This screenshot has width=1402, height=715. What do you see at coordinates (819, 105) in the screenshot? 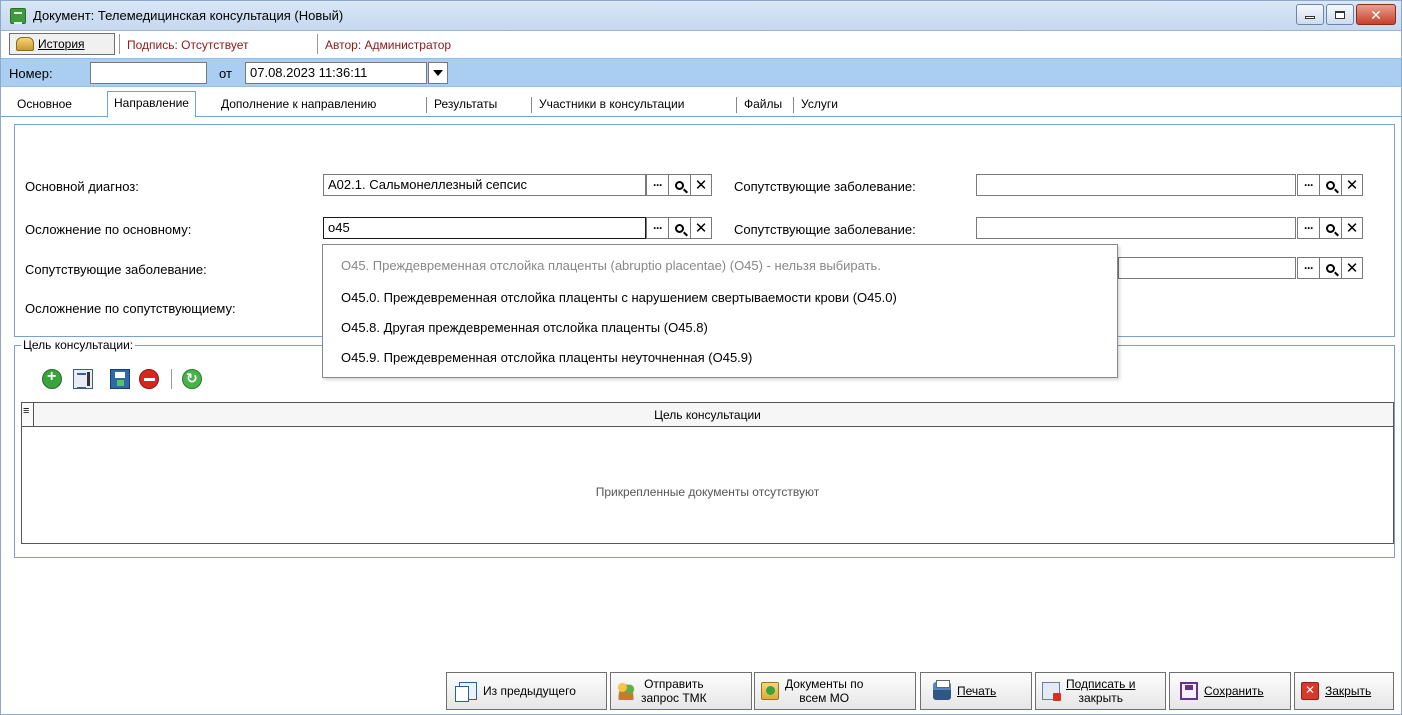
I see `tab-services: Услуги` at bounding box center [819, 105].